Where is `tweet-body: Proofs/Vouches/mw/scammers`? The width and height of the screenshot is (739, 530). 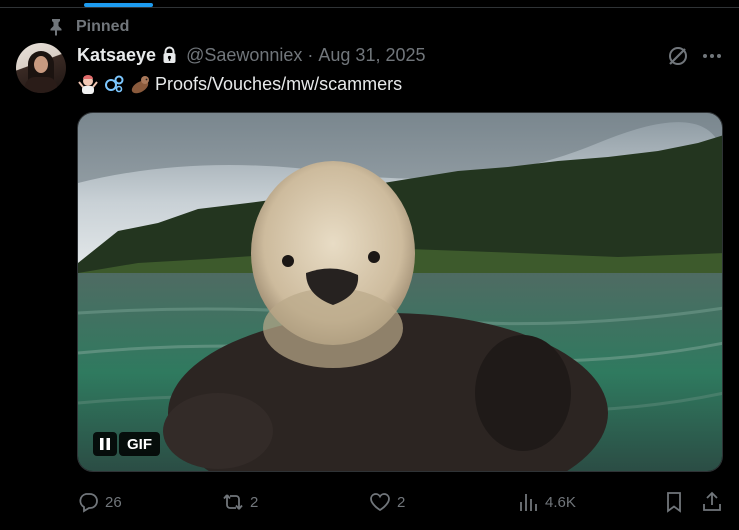
tweet-body: Proofs/Vouches/mw/scammers is located at coordinates (239, 84).